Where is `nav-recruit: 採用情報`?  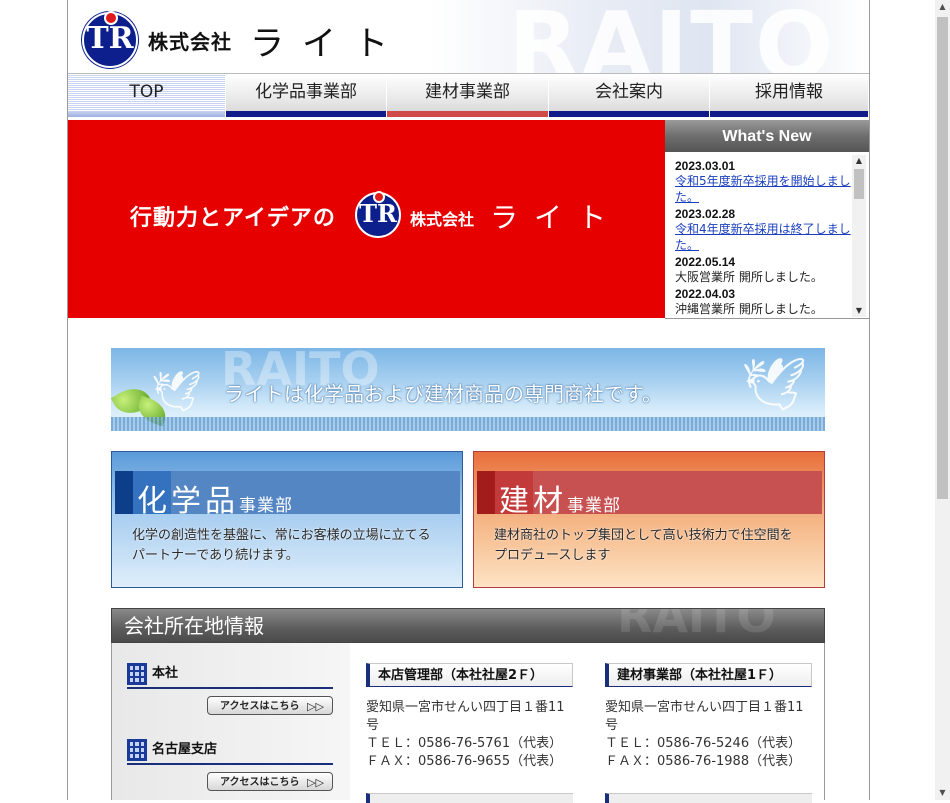 nav-recruit: 採用情報 is located at coordinates (789, 95).